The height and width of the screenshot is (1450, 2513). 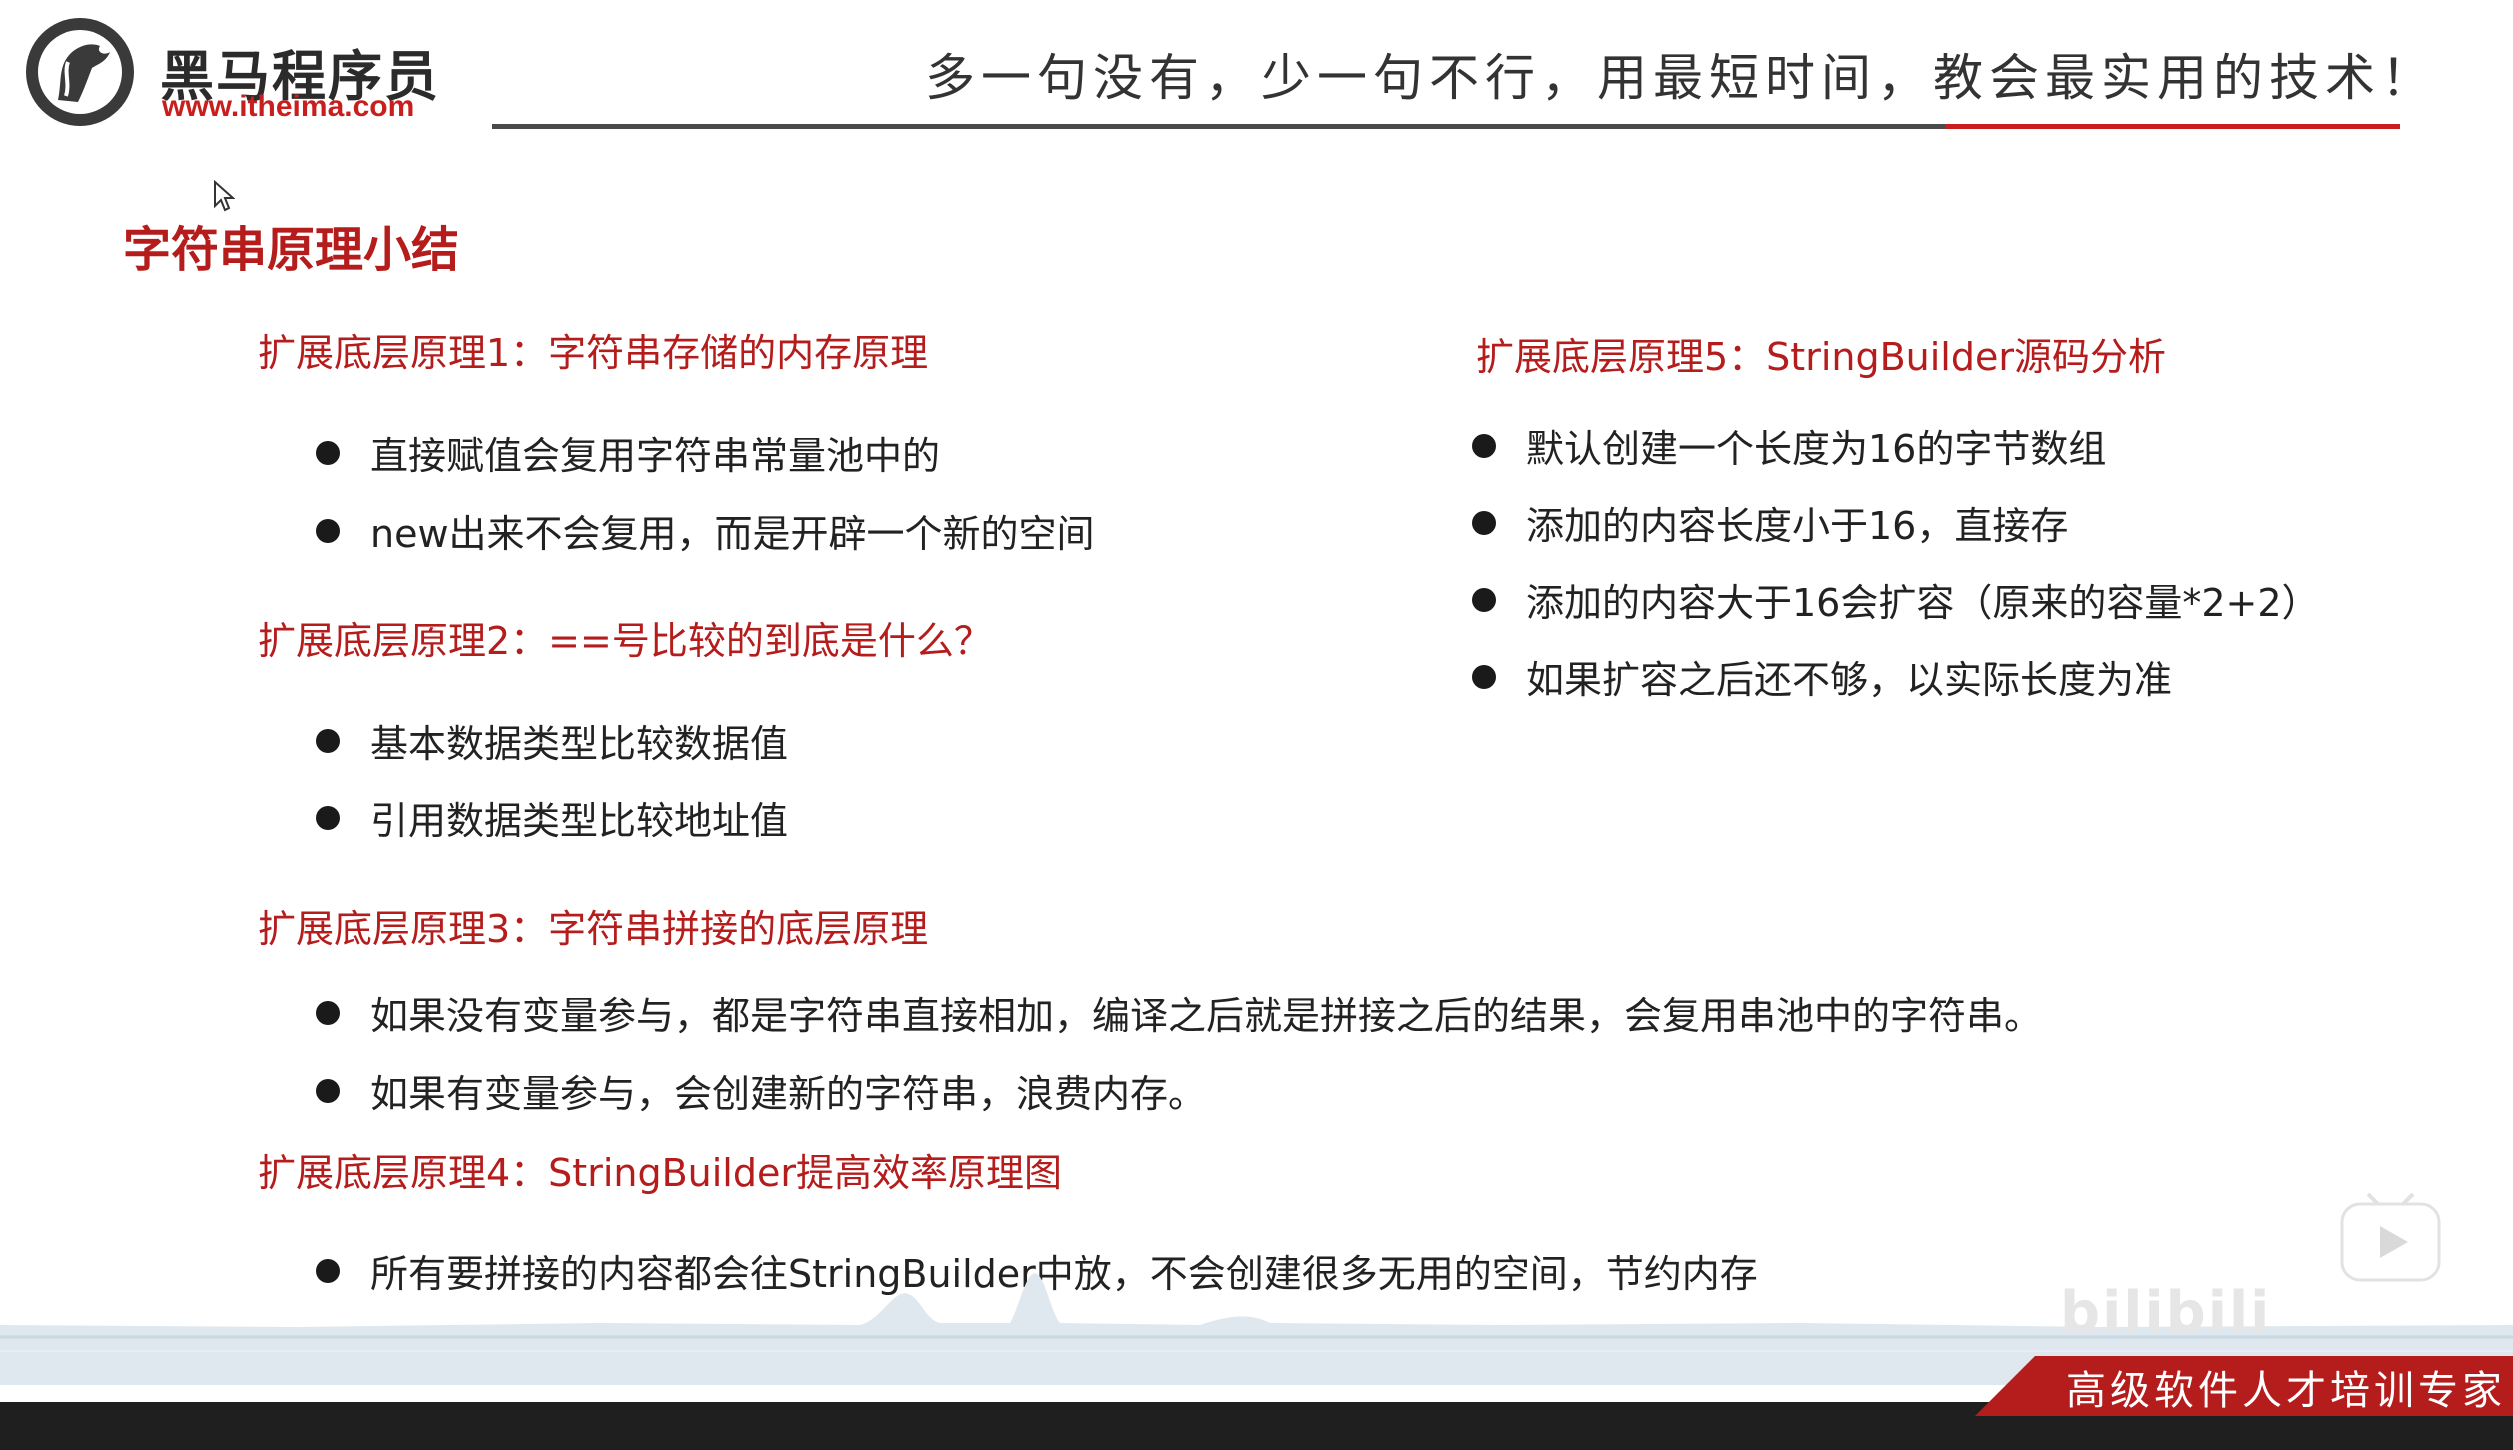 I want to click on page-title: 字符串原理小结, so click(x=291, y=250).